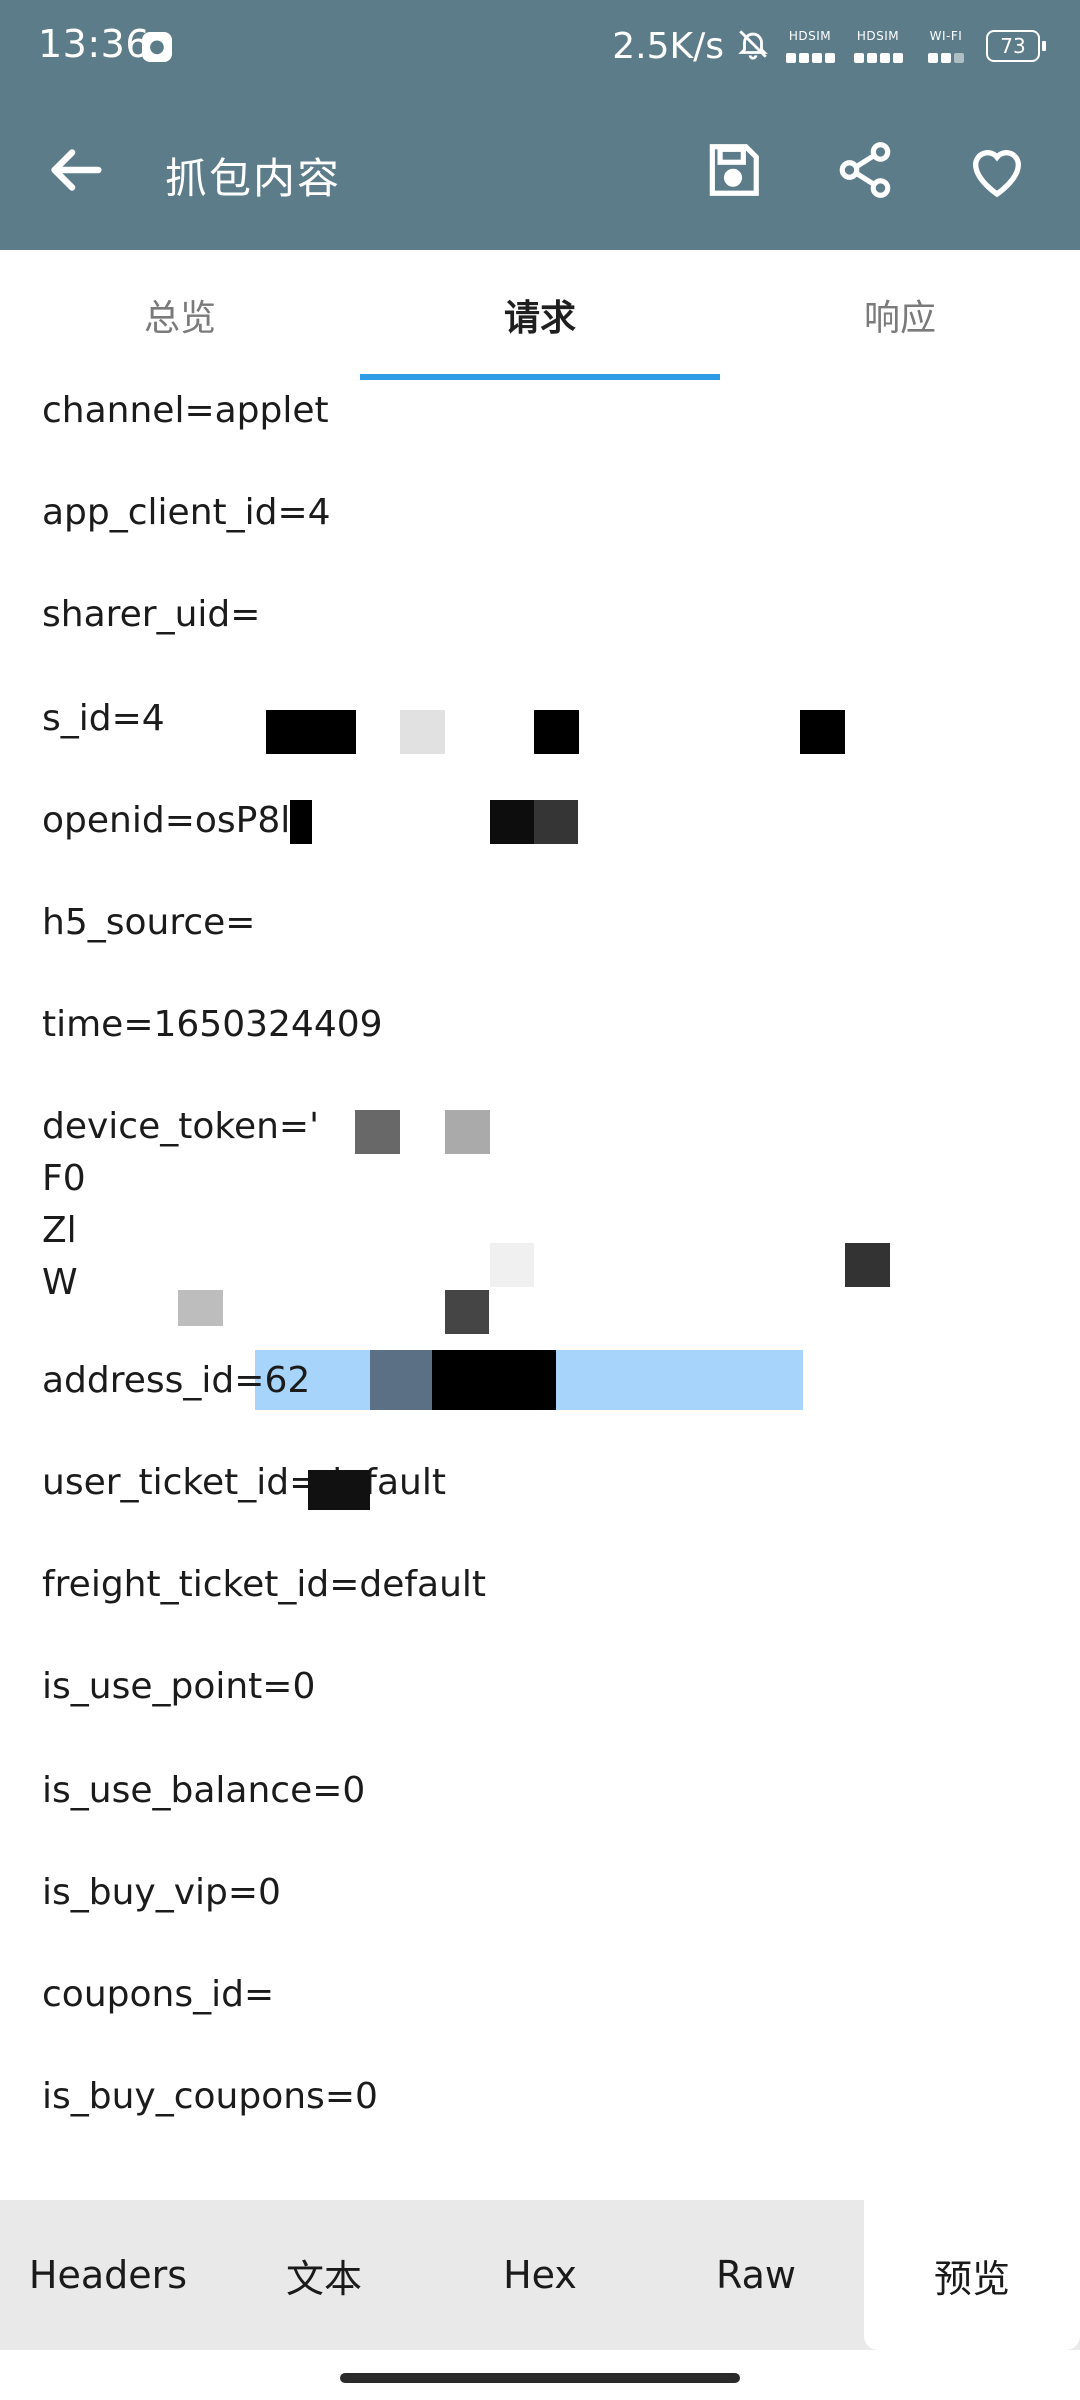  I want to click on param-line: user_ticket_id=default, so click(244, 1482).